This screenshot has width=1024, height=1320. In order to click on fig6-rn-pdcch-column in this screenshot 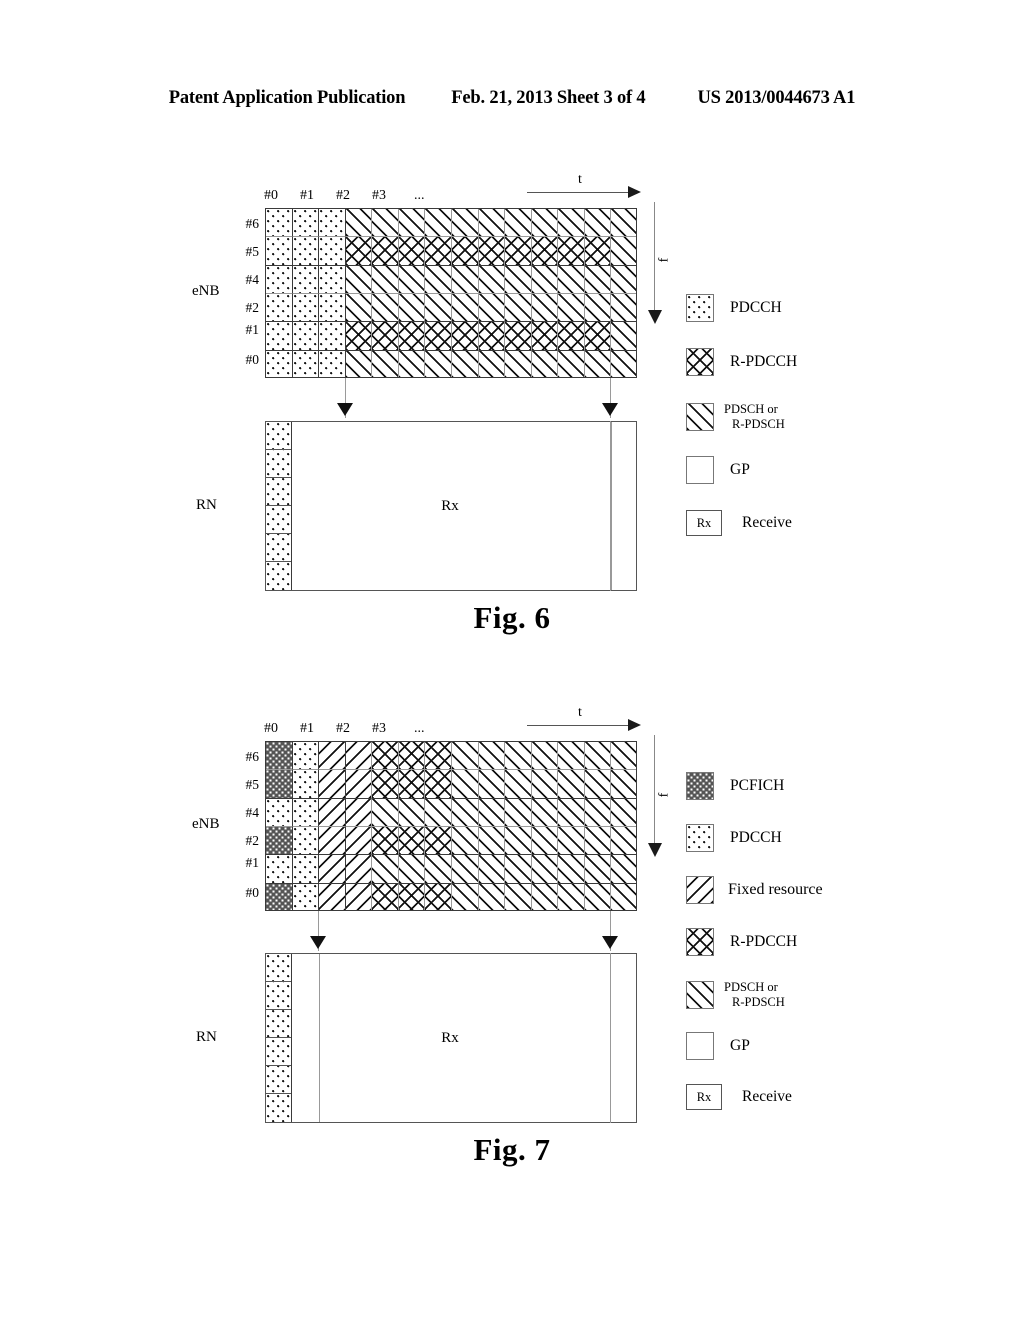, I will do `click(279, 506)`.